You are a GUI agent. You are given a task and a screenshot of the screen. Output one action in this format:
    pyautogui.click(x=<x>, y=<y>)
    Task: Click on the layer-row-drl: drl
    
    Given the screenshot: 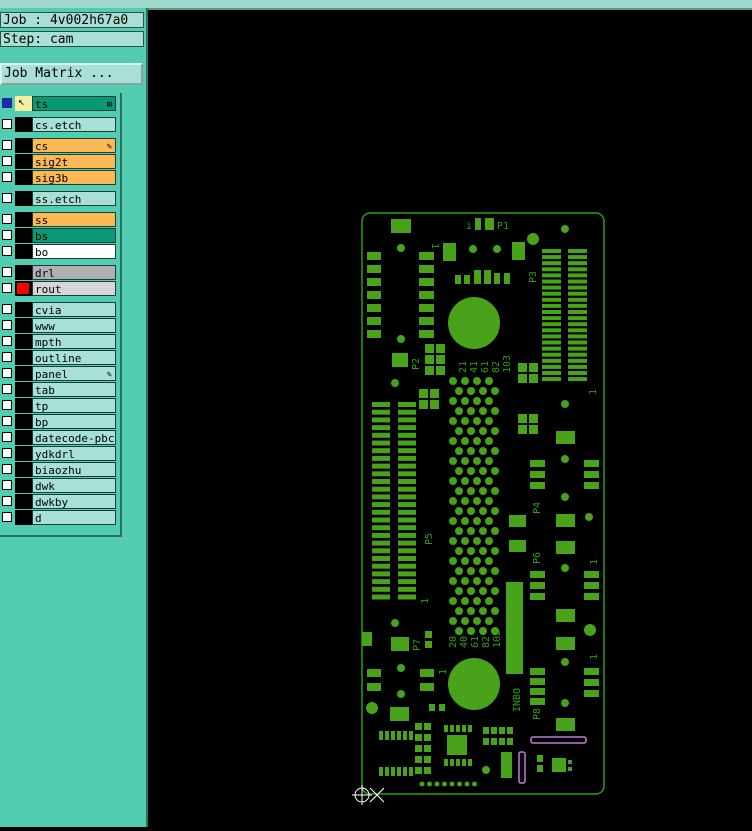 What is the action you would take?
    pyautogui.click(x=58, y=272)
    